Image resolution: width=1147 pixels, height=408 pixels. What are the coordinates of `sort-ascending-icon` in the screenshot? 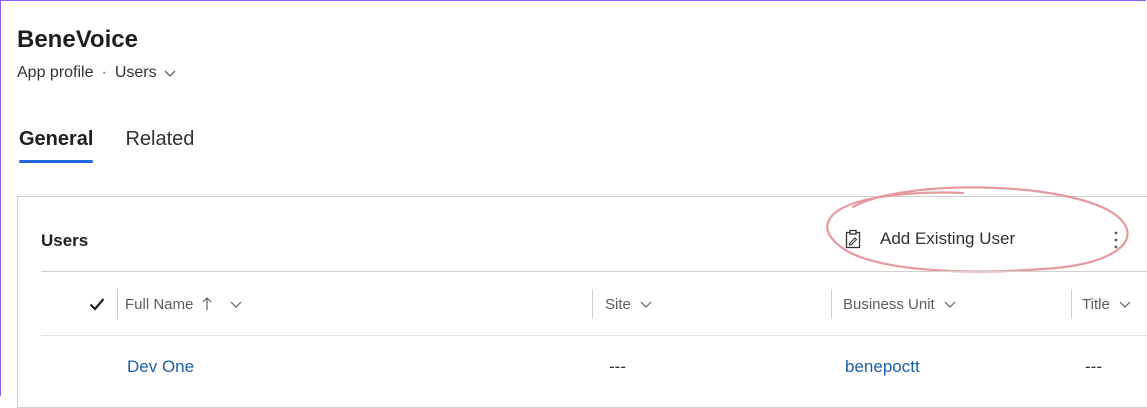 It's located at (207, 303).